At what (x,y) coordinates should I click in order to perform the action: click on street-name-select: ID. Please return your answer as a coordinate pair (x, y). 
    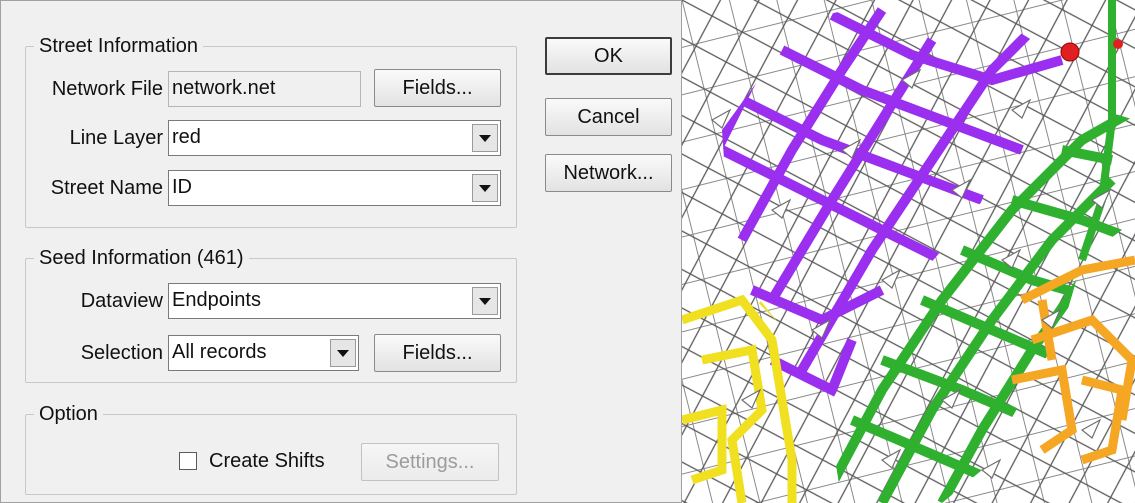
    Looking at the image, I should click on (334, 188).